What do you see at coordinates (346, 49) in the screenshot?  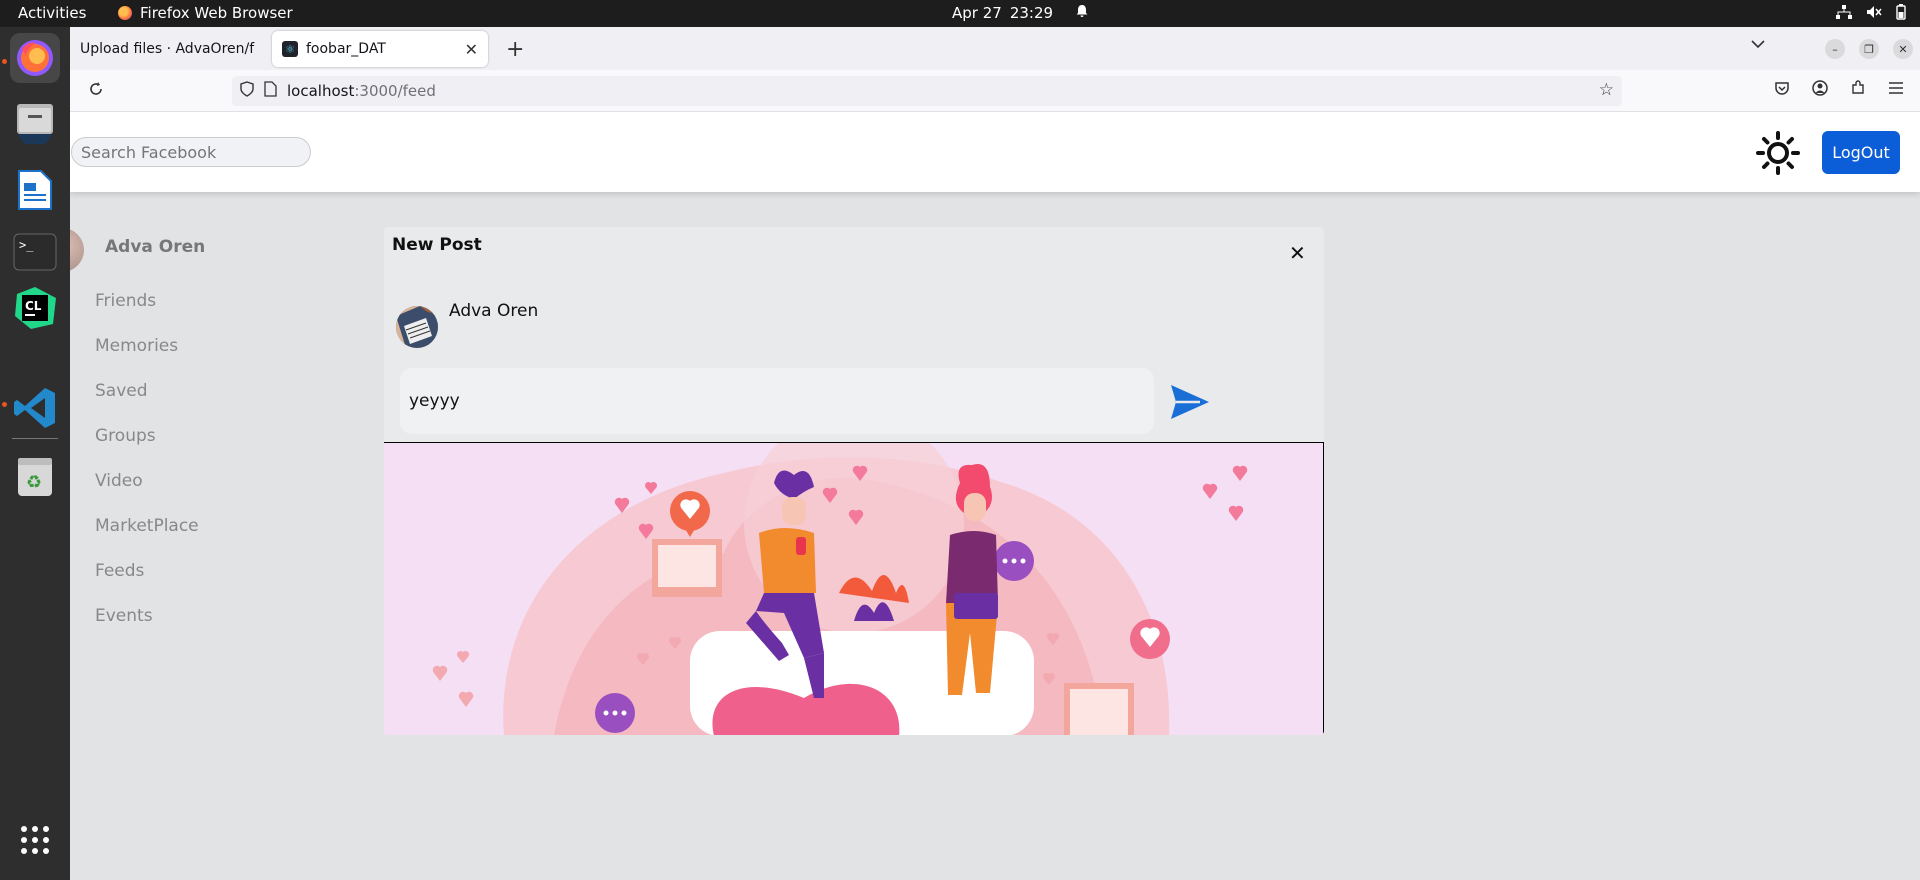 I see `tab-title: foobar_DAT` at bounding box center [346, 49].